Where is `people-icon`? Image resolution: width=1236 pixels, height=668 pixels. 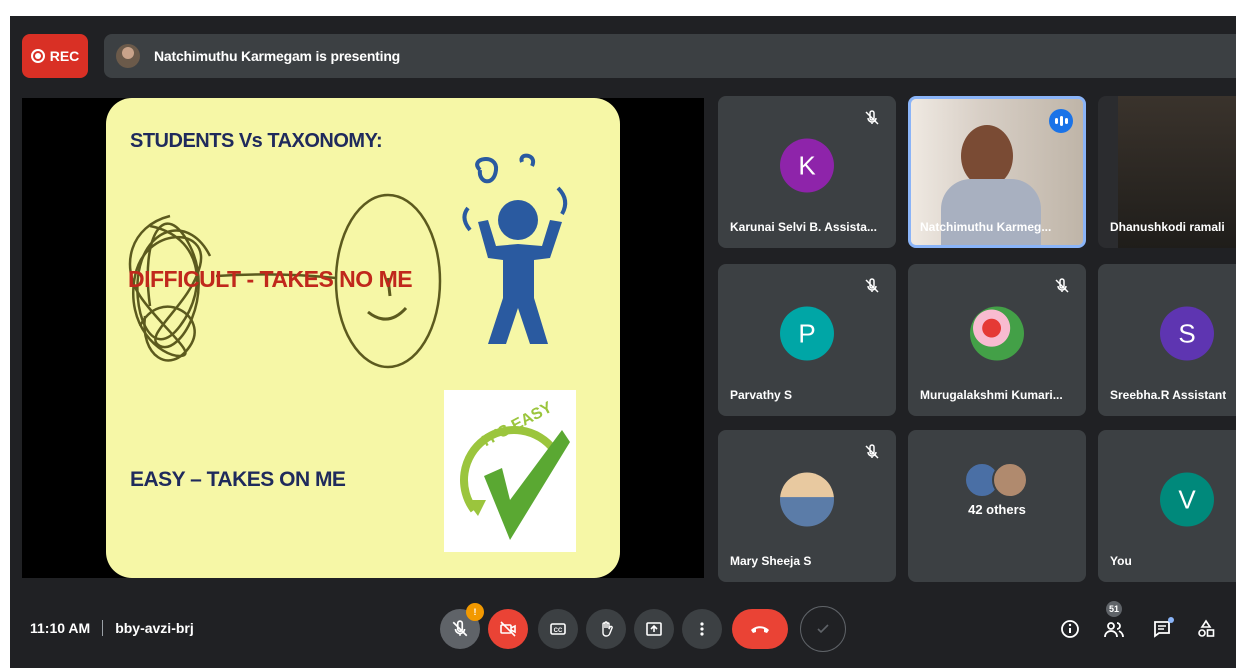 people-icon is located at coordinates (1114, 630).